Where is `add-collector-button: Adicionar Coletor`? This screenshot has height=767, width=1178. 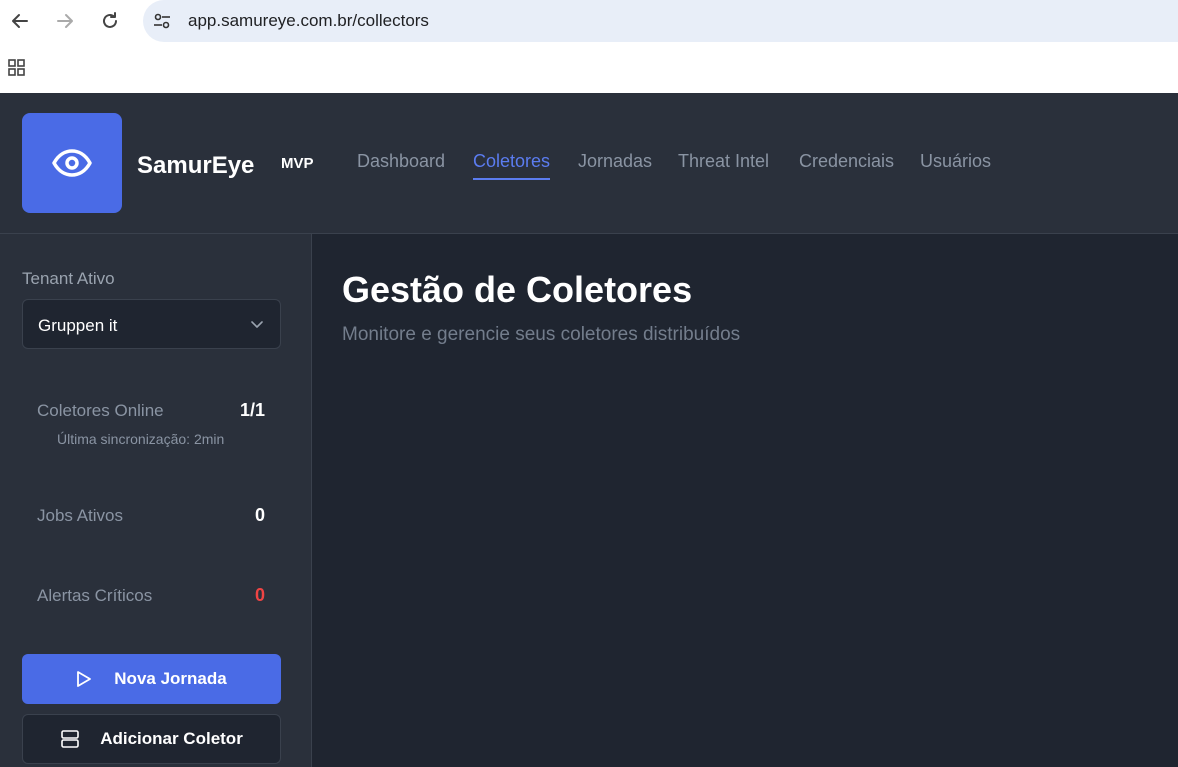 add-collector-button: Adicionar Coletor is located at coordinates (151, 739).